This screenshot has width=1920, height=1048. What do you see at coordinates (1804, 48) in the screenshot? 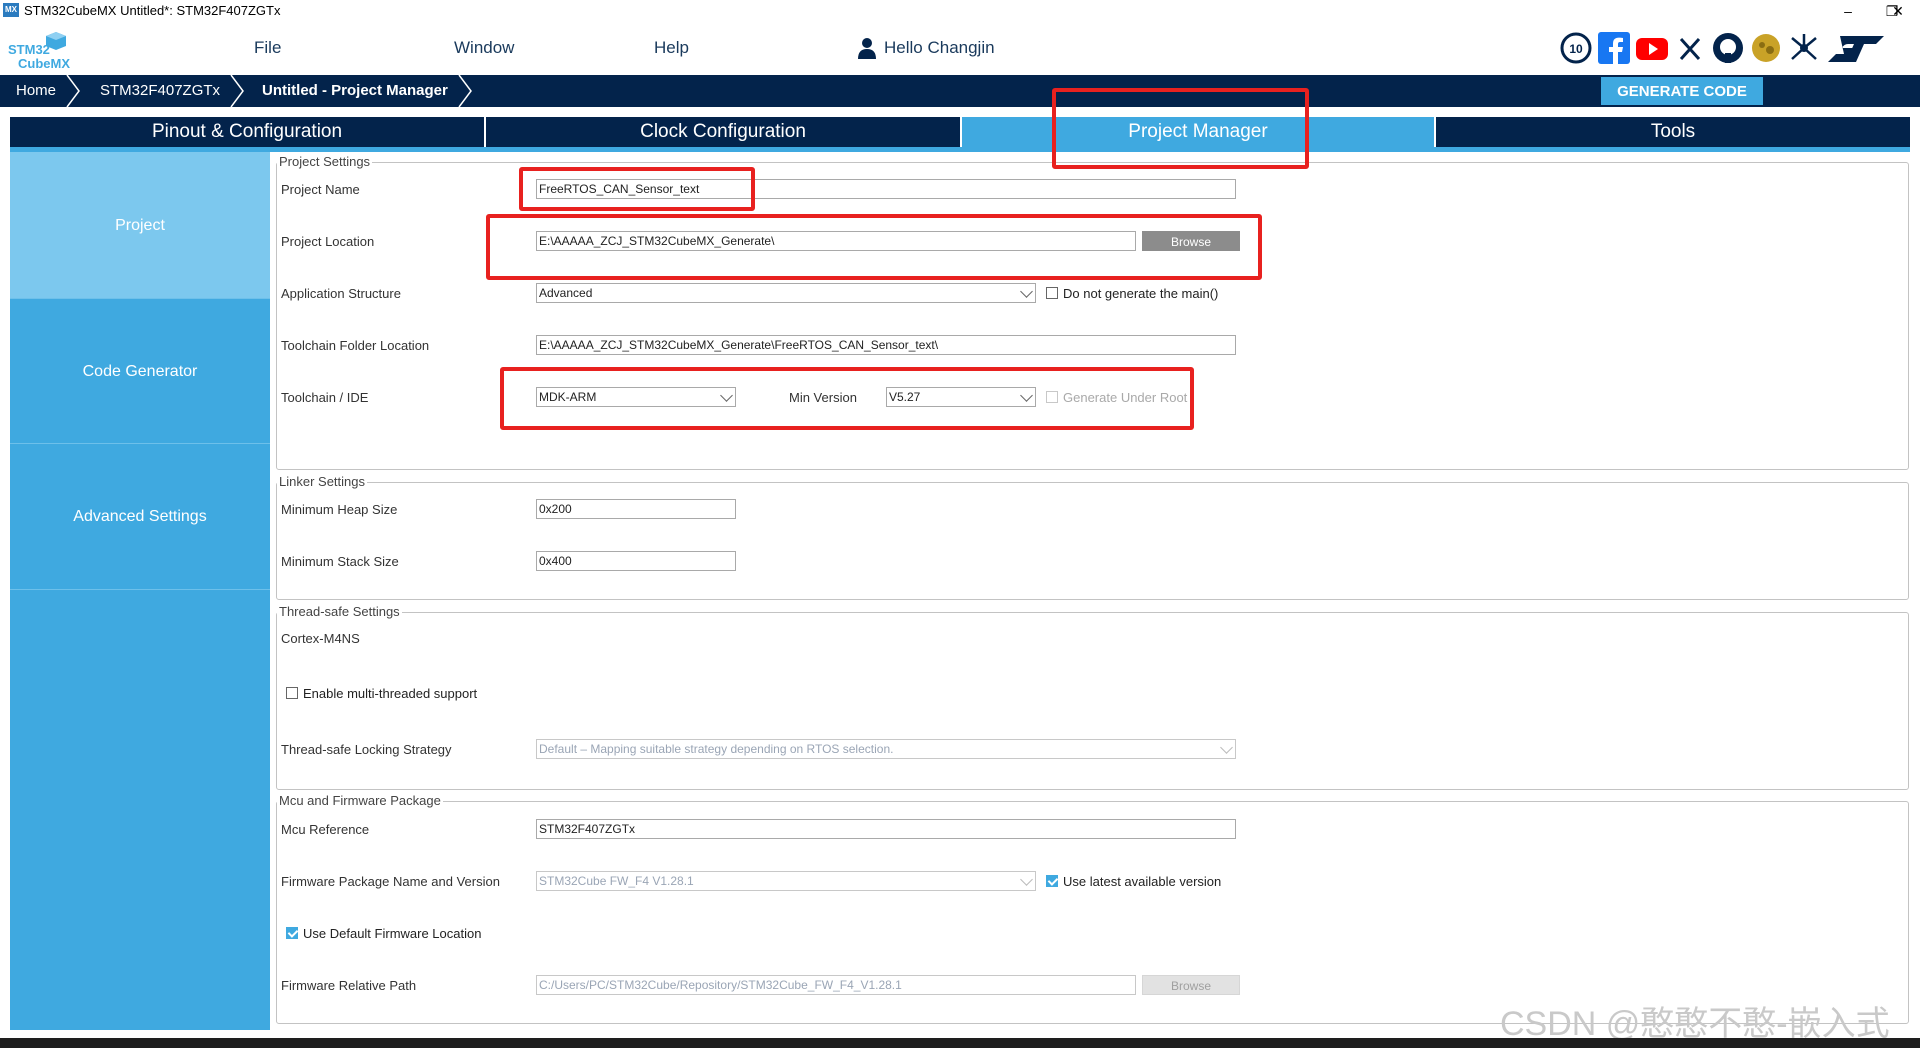
I see `network-icon` at bounding box center [1804, 48].